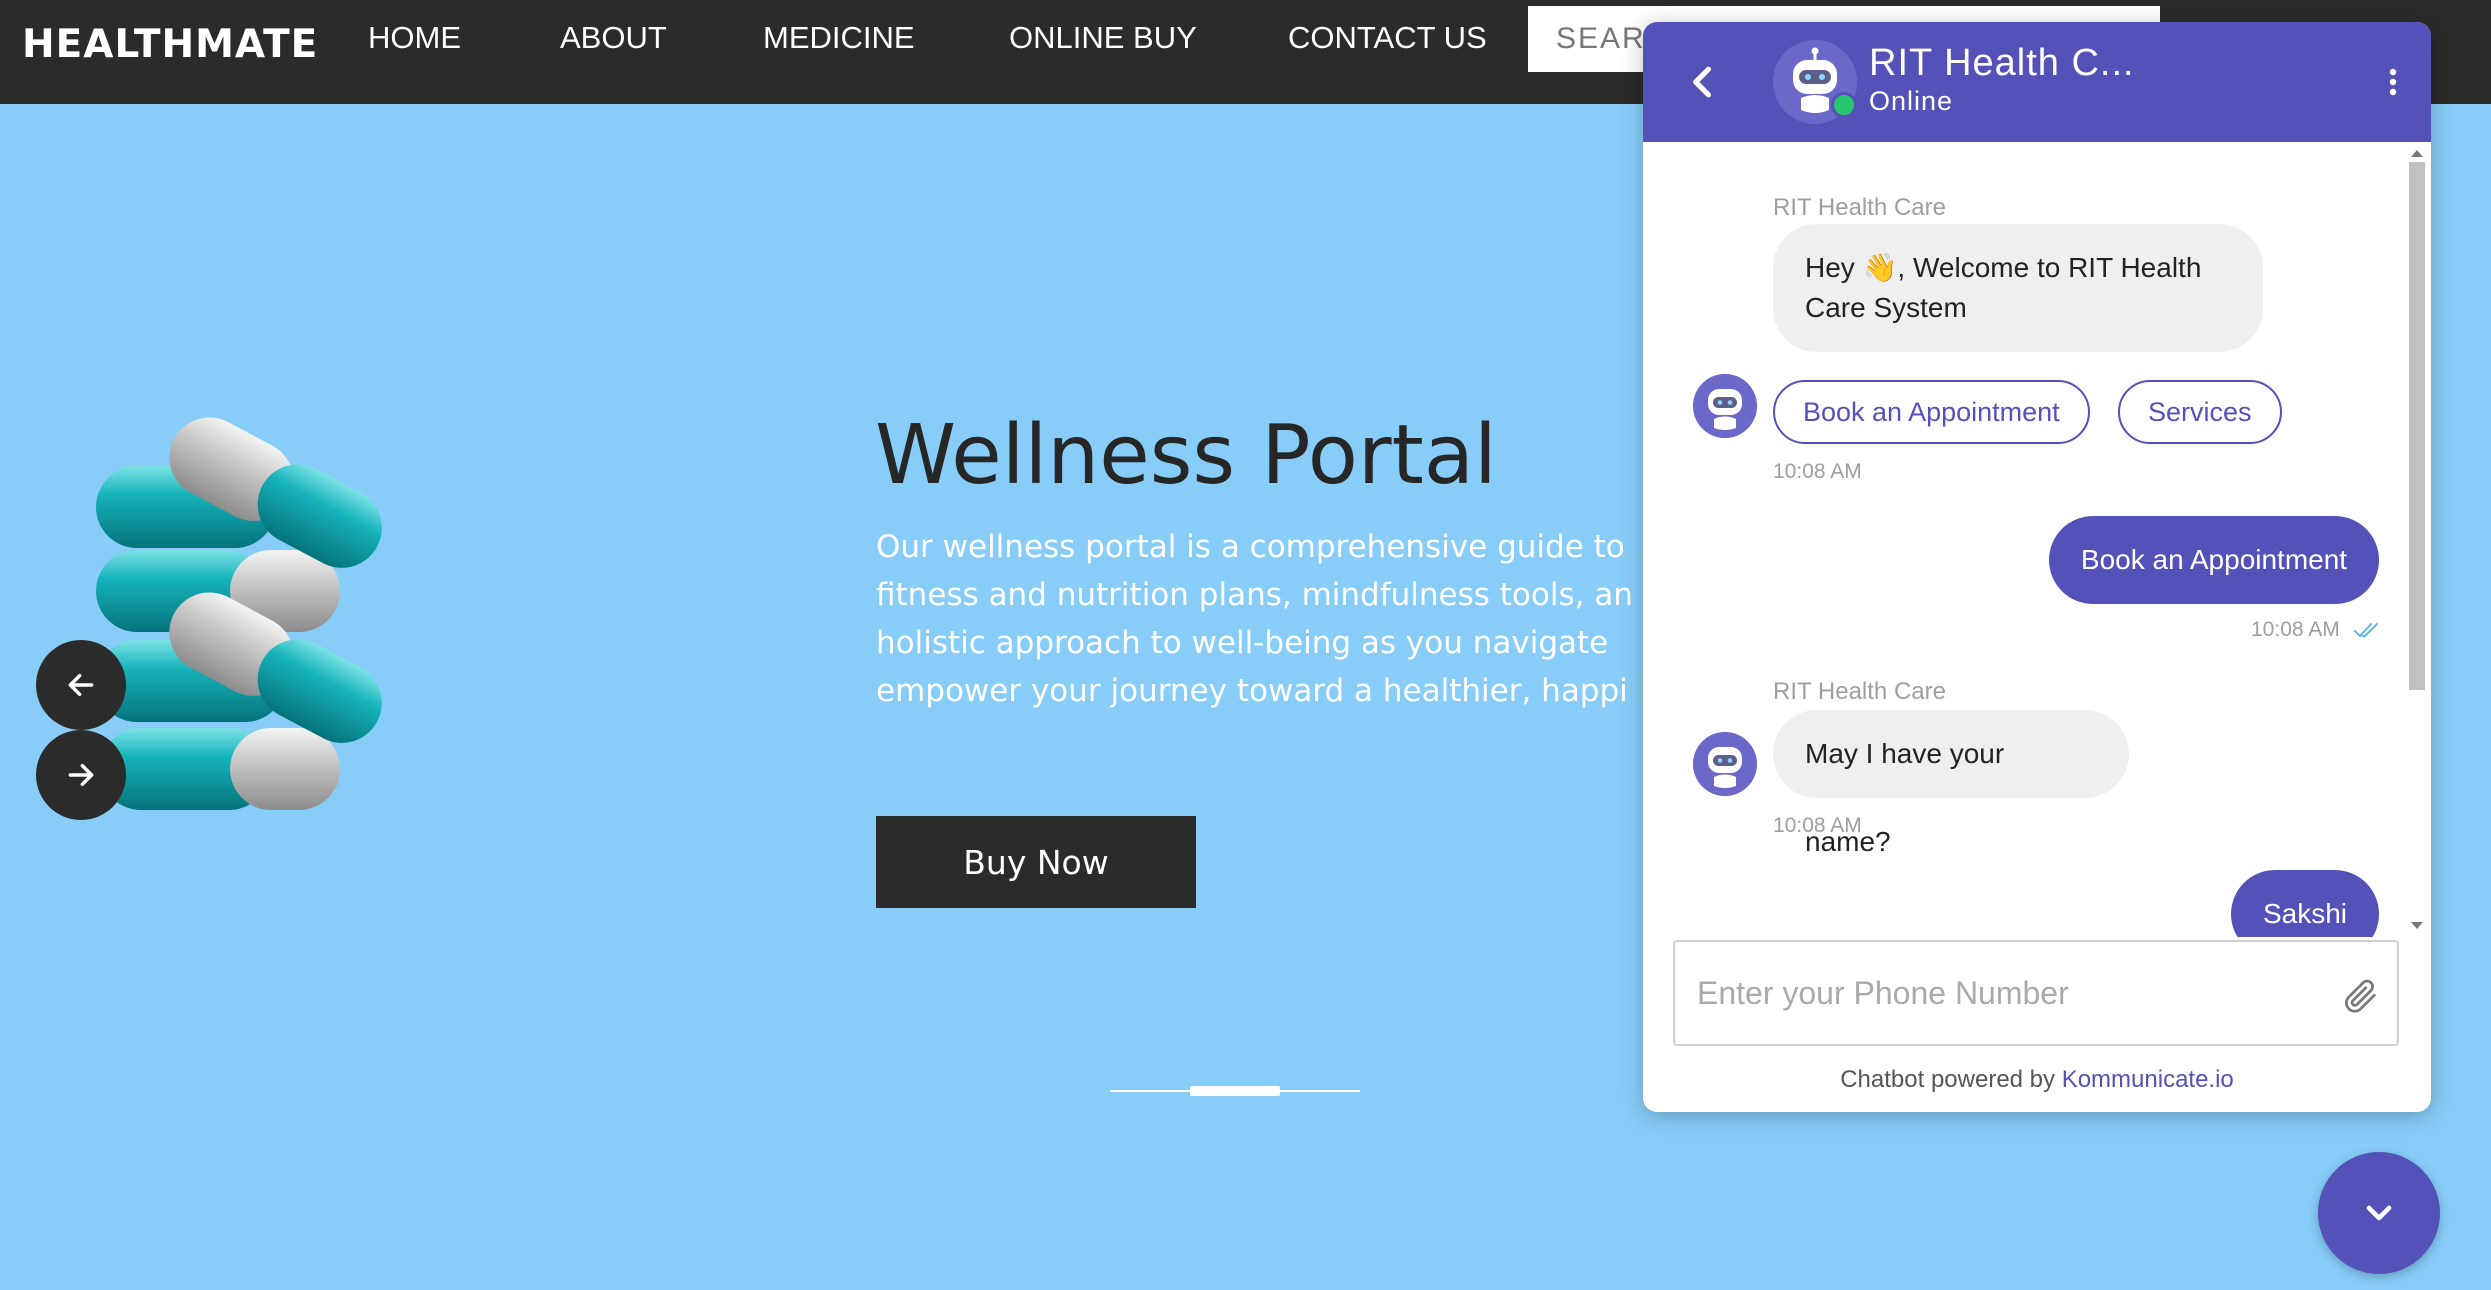 This screenshot has height=1290, width=2491. I want to click on nav-link-medicine: MEDICINE, so click(839, 38).